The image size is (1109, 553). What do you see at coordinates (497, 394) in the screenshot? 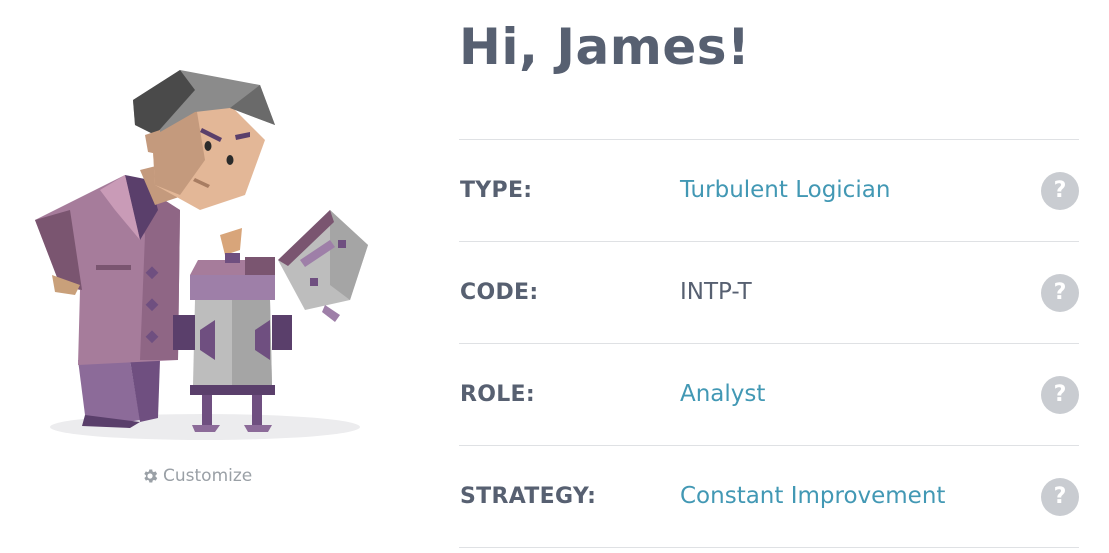
I see `role-label: ROLE:` at bounding box center [497, 394].